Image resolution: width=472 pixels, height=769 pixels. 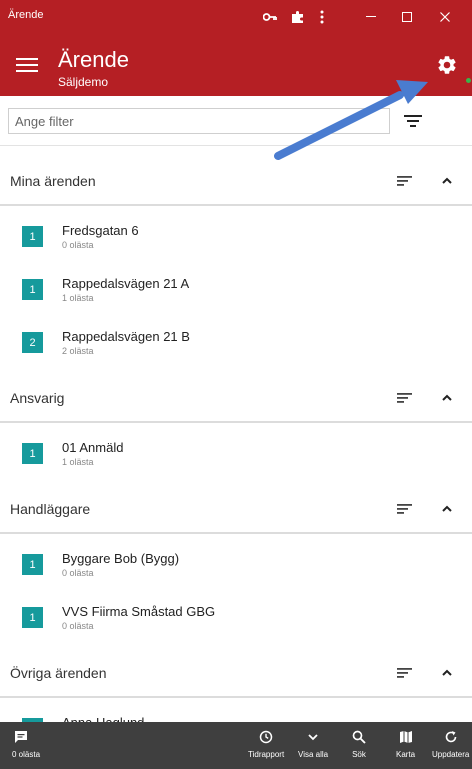 I want to click on update-label: Uppdatera, so click(x=451, y=754).